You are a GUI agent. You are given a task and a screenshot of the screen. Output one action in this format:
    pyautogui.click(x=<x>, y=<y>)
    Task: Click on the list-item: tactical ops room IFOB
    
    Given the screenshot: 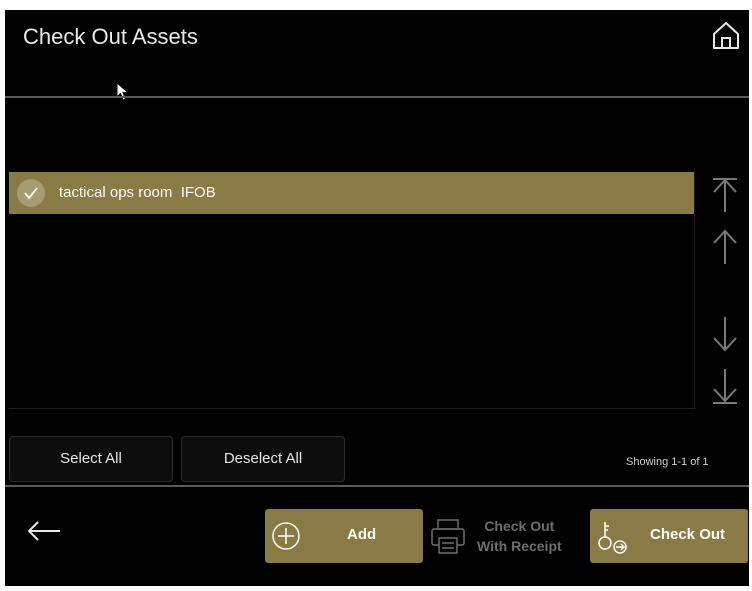 What is the action you would take?
    pyautogui.click(x=351, y=193)
    